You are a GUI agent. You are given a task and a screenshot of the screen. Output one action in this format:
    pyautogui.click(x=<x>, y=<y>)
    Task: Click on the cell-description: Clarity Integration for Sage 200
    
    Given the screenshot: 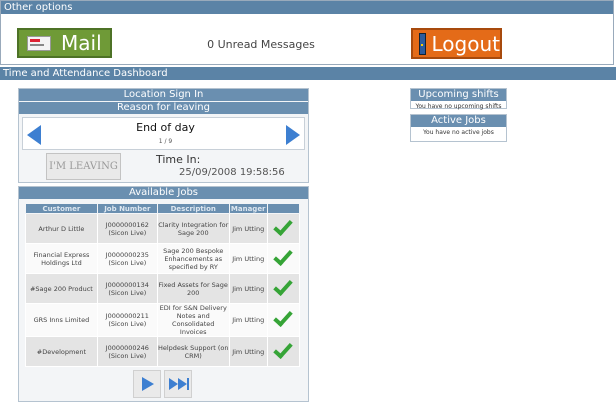 What is the action you would take?
    pyautogui.click(x=193, y=228)
    